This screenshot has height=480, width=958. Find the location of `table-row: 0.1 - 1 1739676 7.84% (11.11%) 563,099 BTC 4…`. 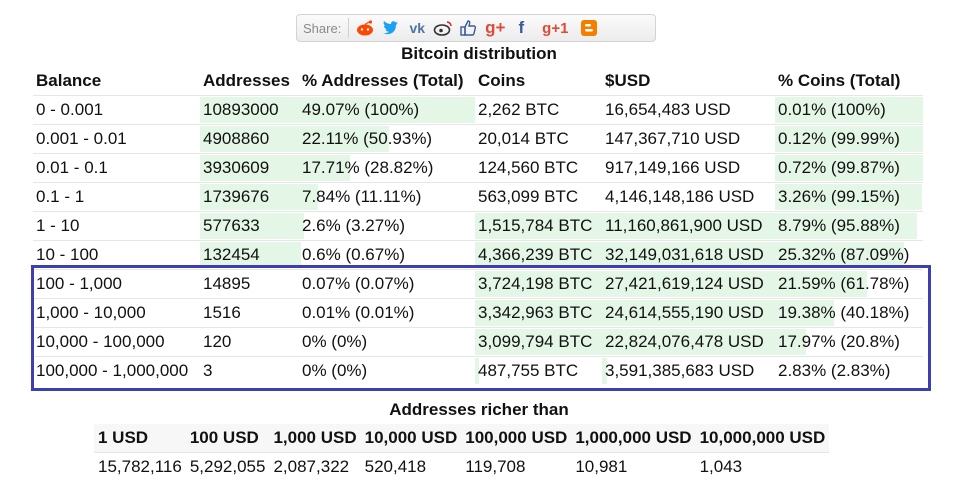

table-row: 0.1 - 1 1739676 7.84% (11.11%) 563,099 BTC 4… is located at coordinates (478, 197).